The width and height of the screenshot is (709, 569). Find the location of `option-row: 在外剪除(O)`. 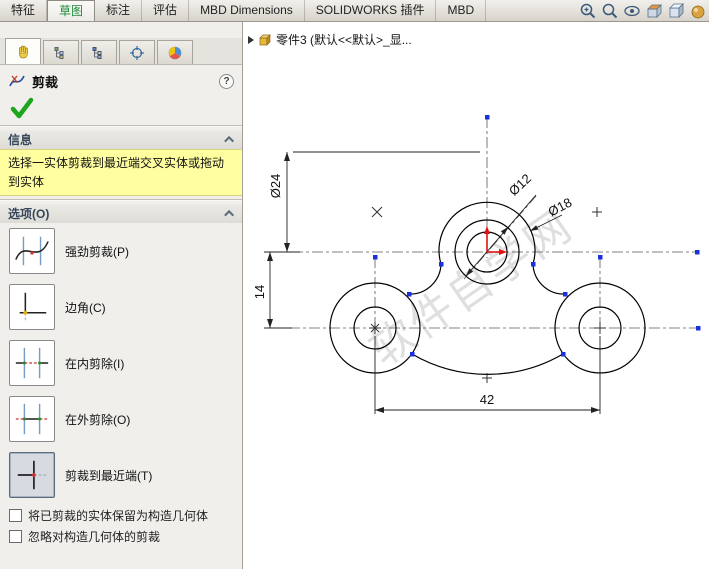

option-row: 在外剪除(O) is located at coordinates (121, 419).